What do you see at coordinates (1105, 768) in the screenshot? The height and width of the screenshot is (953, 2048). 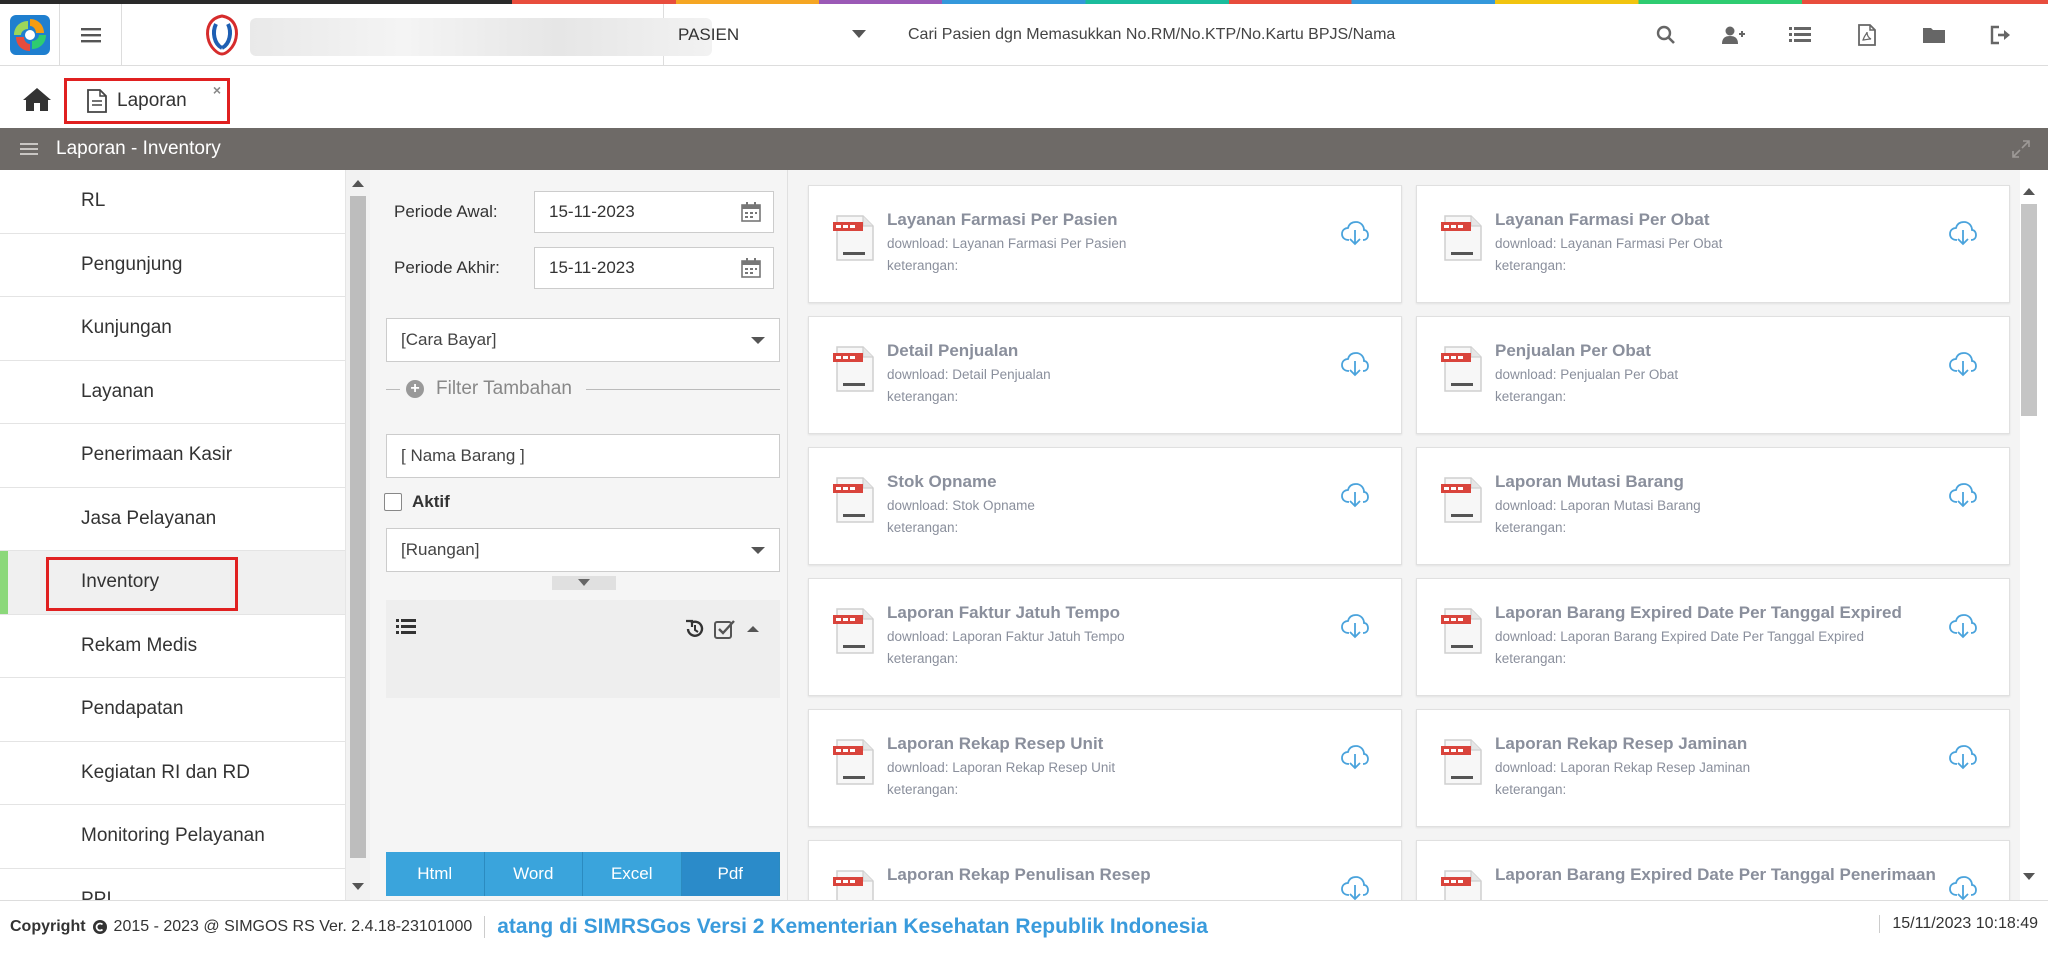 I see `report-card: Laporan Rekap Resep Unit download` at bounding box center [1105, 768].